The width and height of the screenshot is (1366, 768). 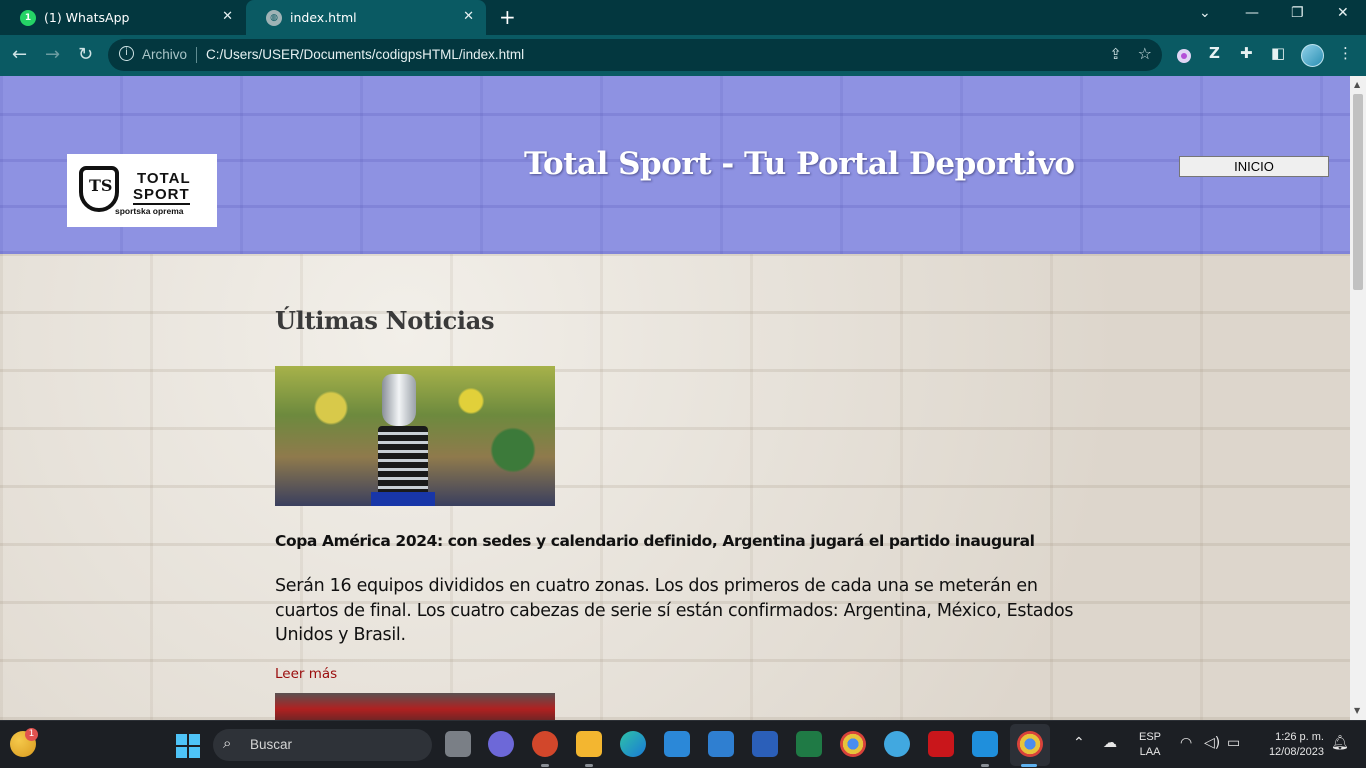 What do you see at coordinates (1150, 737) in the screenshot?
I see `language-code: ESP` at bounding box center [1150, 737].